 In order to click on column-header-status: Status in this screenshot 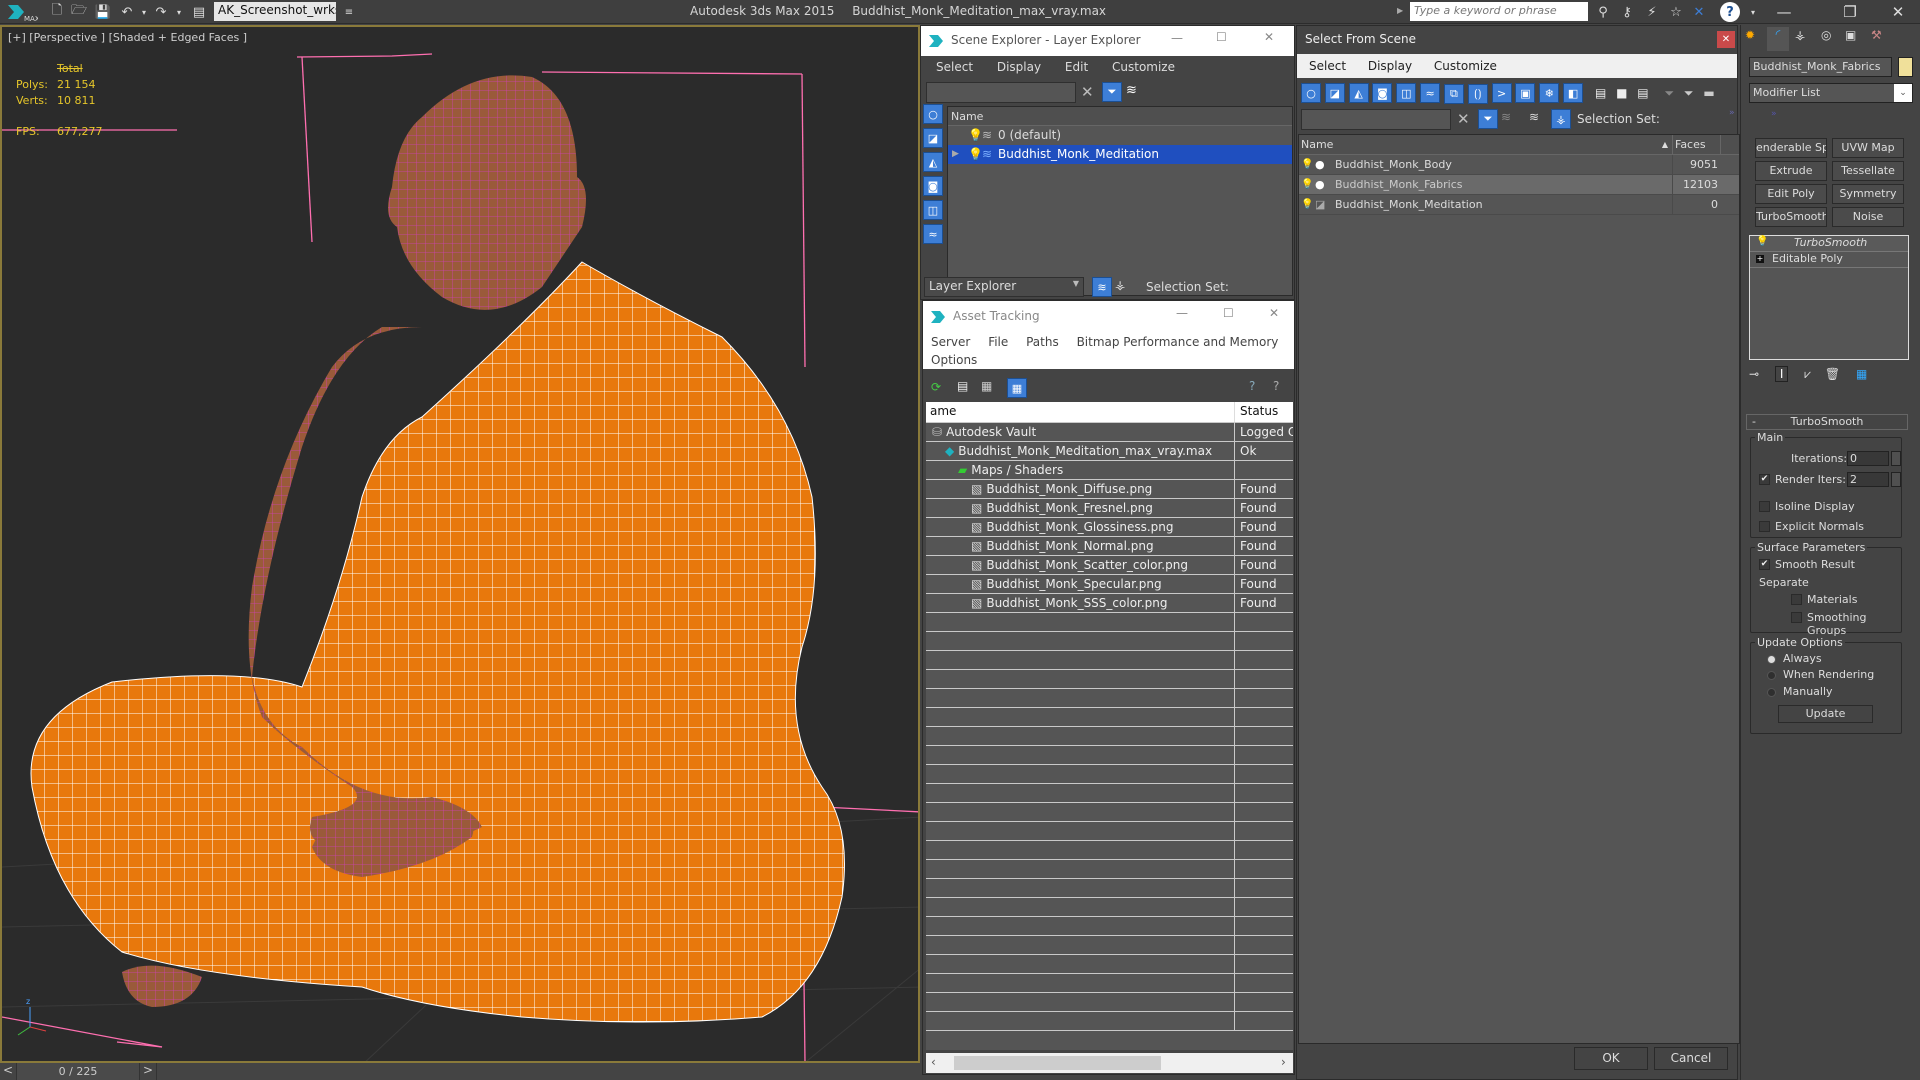, I will do `click(1264, 412)`.